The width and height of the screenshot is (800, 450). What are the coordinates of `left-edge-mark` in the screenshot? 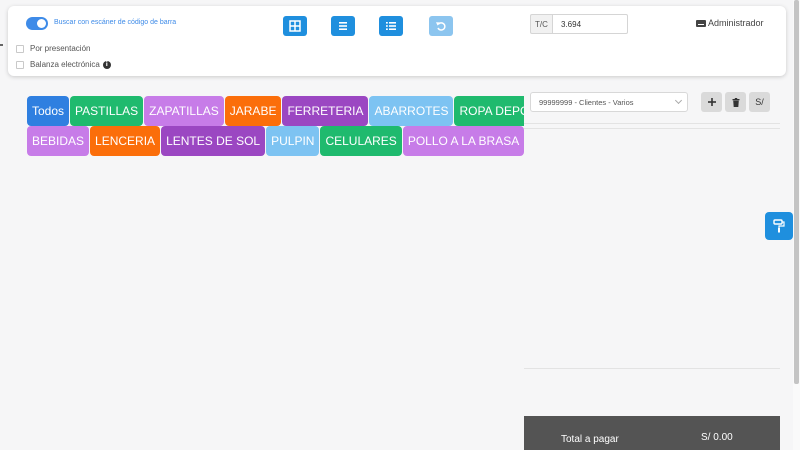 It's located at (1, 45).